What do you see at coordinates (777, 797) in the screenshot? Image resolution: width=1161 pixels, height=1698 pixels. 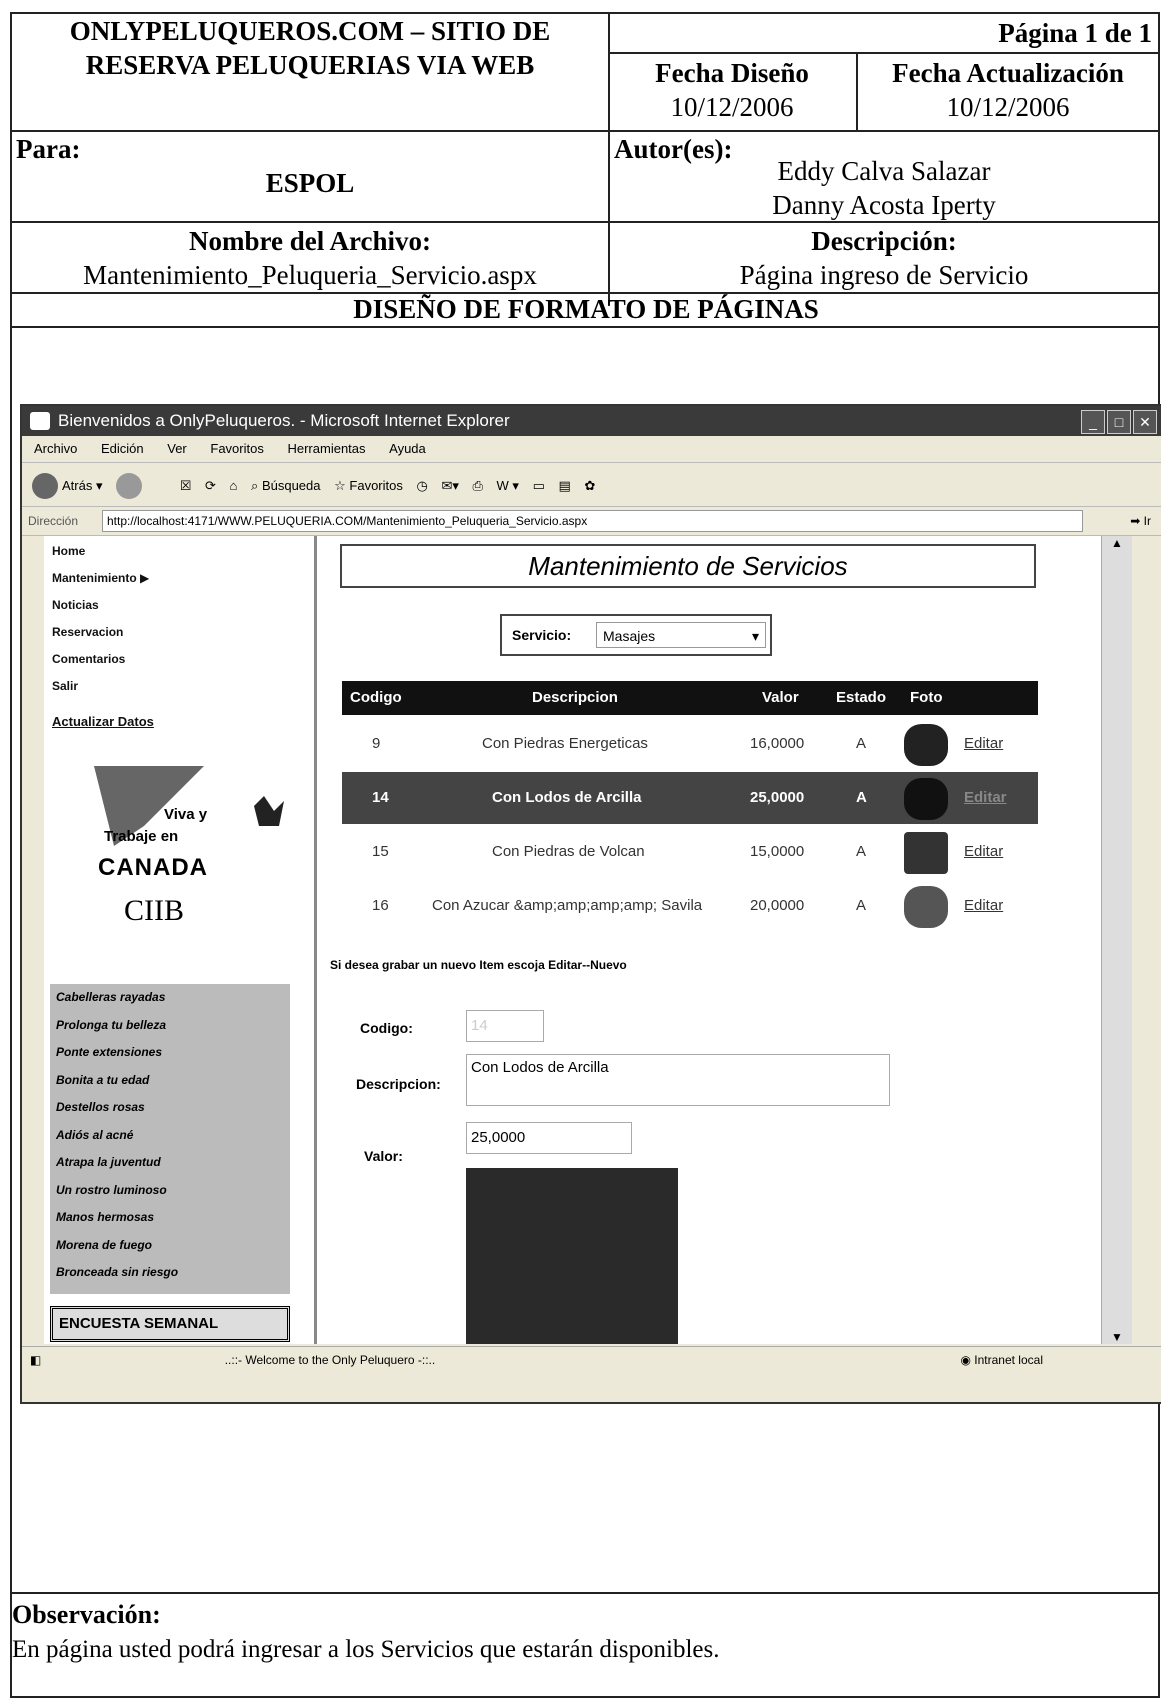 I see `cell-valor: 25,0000` at bounding box center [777, 797].